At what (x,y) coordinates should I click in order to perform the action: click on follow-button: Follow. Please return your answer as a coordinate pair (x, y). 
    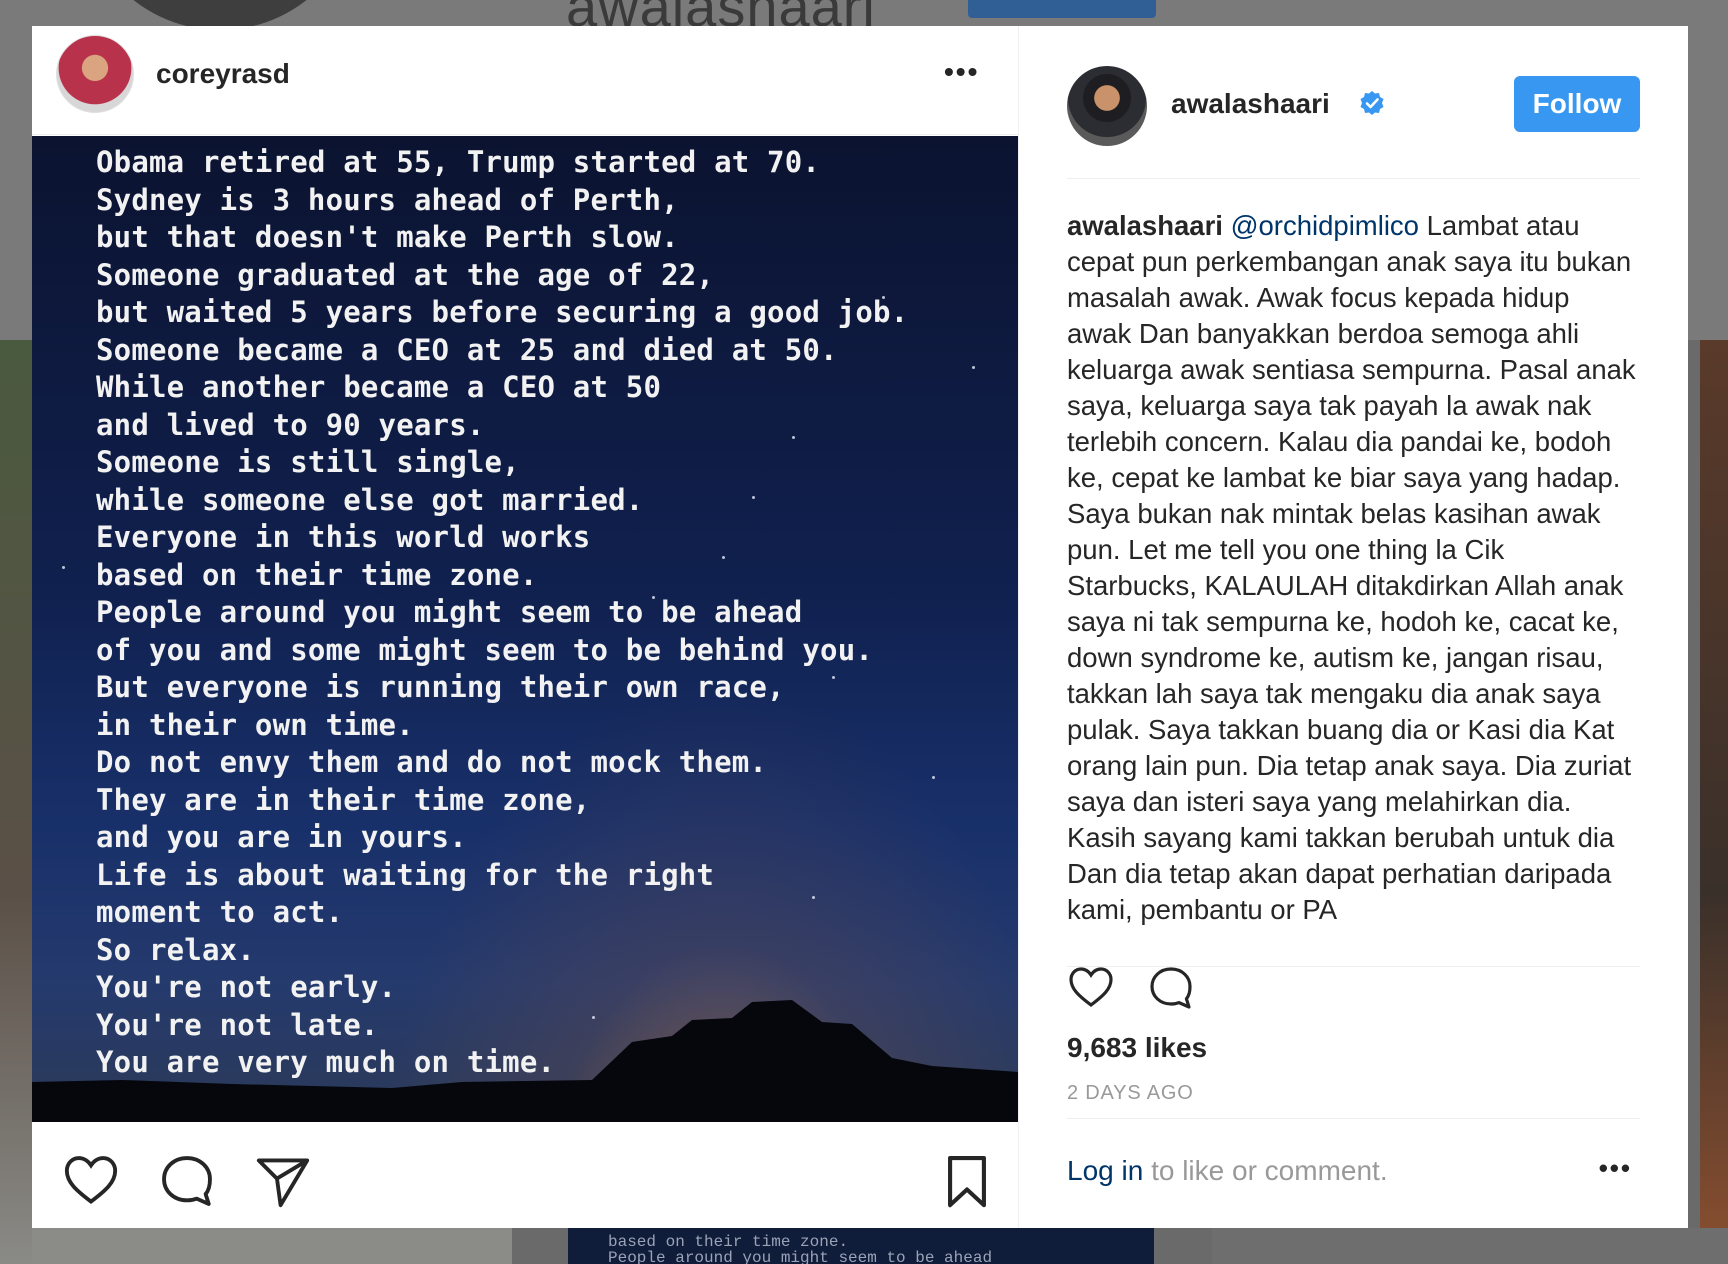
    Looking at the image, I should click on (1577, 104).